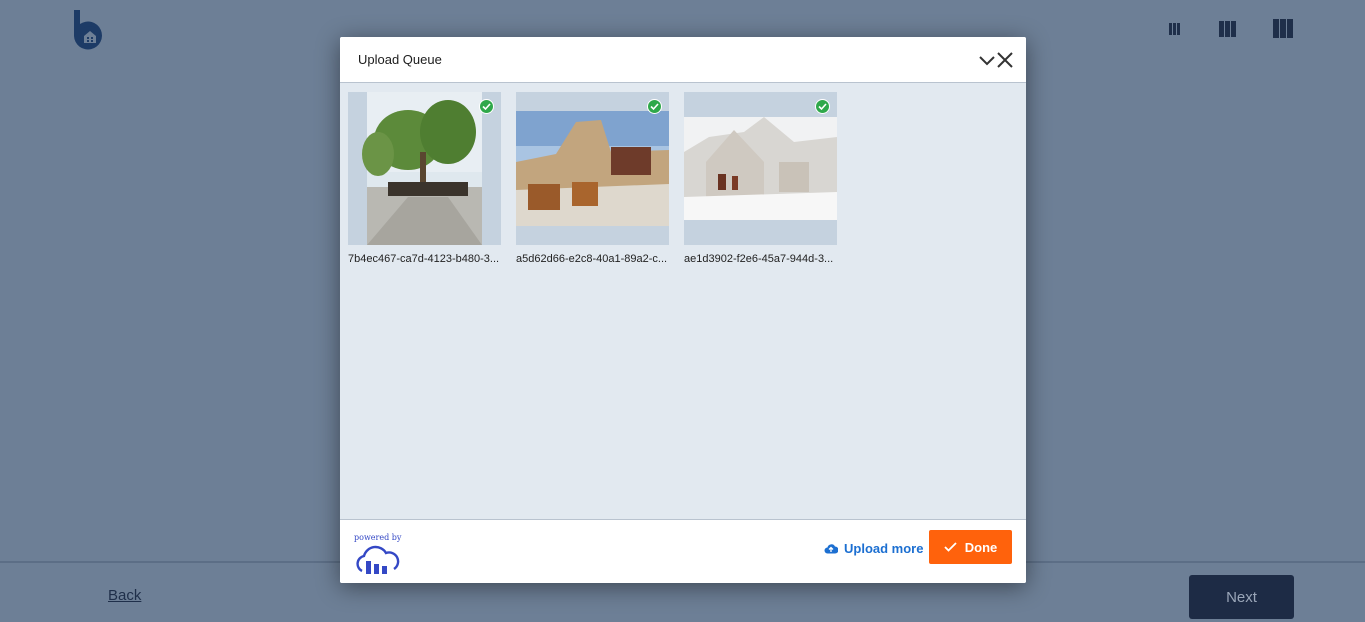 The height and width of the screenshot is (622, 1365). Describe the element at coordinates (1005, 60) in the screenshot. I see `close-icon` at that location.